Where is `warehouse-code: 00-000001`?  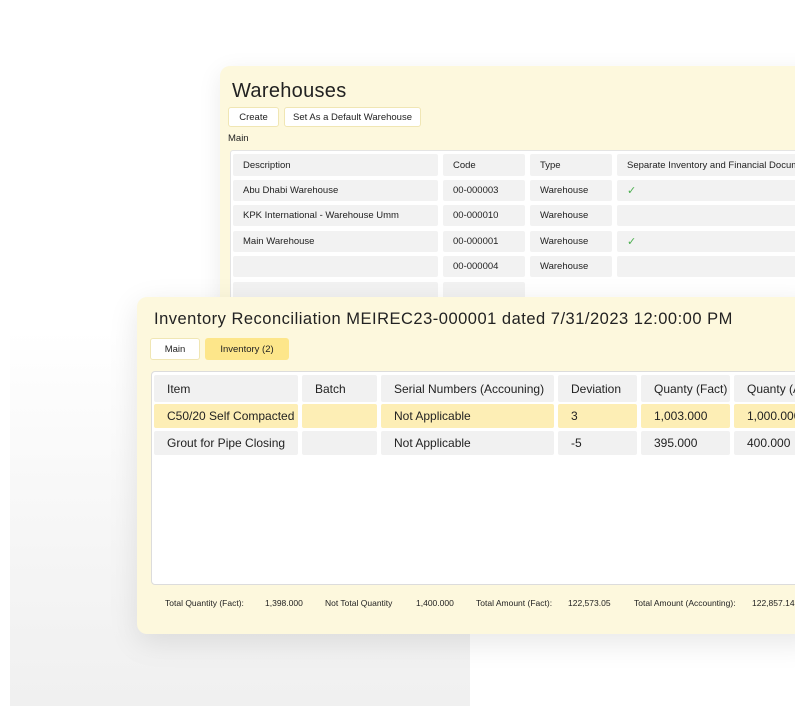
warehouse-code: 00-000001 is located at coordinates (484, 241).